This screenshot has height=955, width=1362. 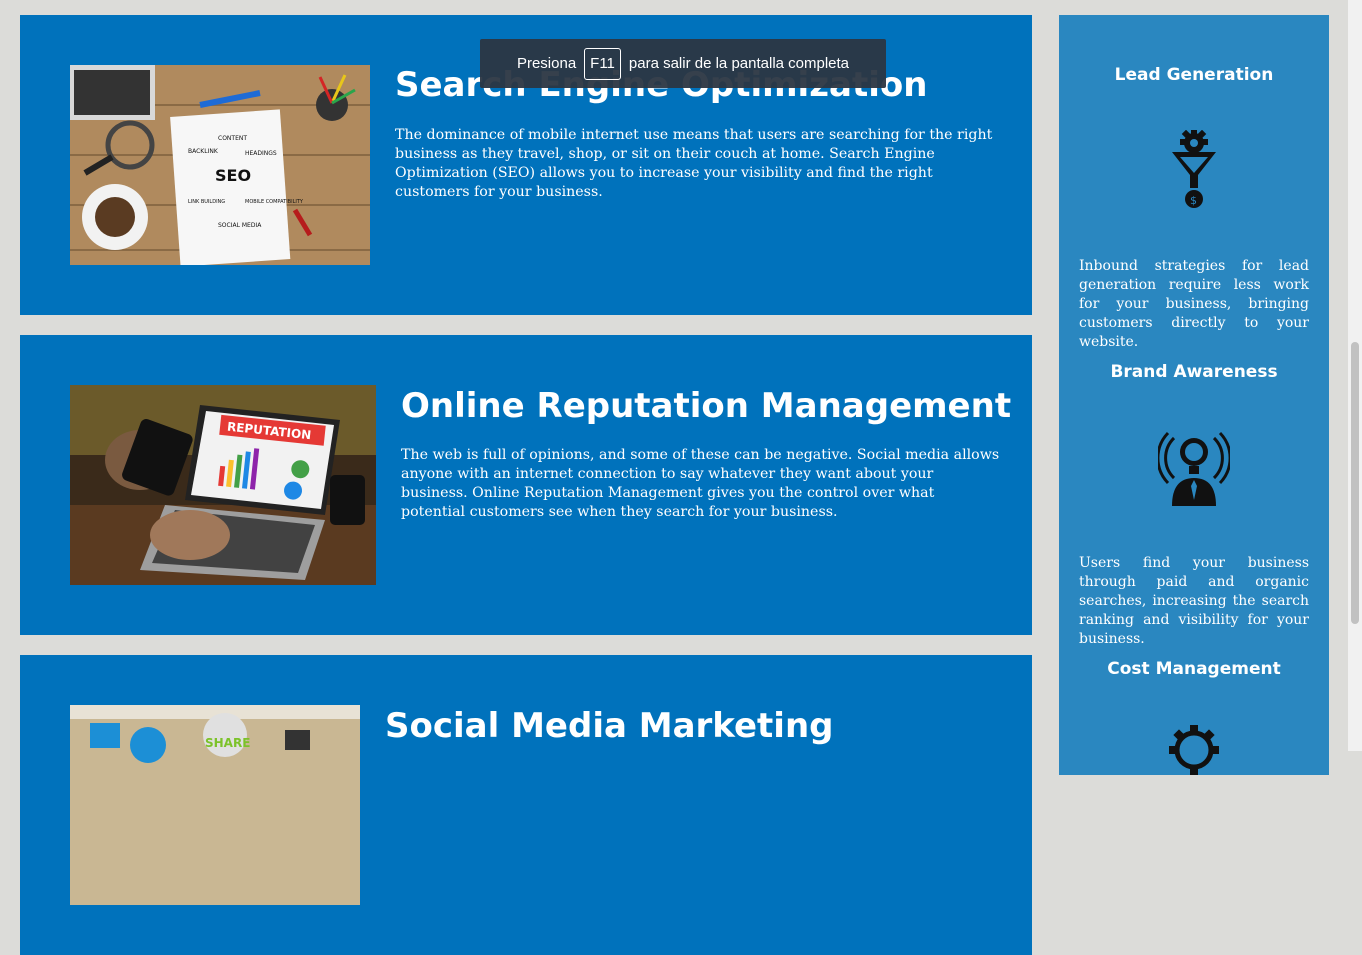 What do you see at coordinates (1194, 171) in the screenshot?
I see `funnel-gear-icon: $` at bounding box center [1194, 171].